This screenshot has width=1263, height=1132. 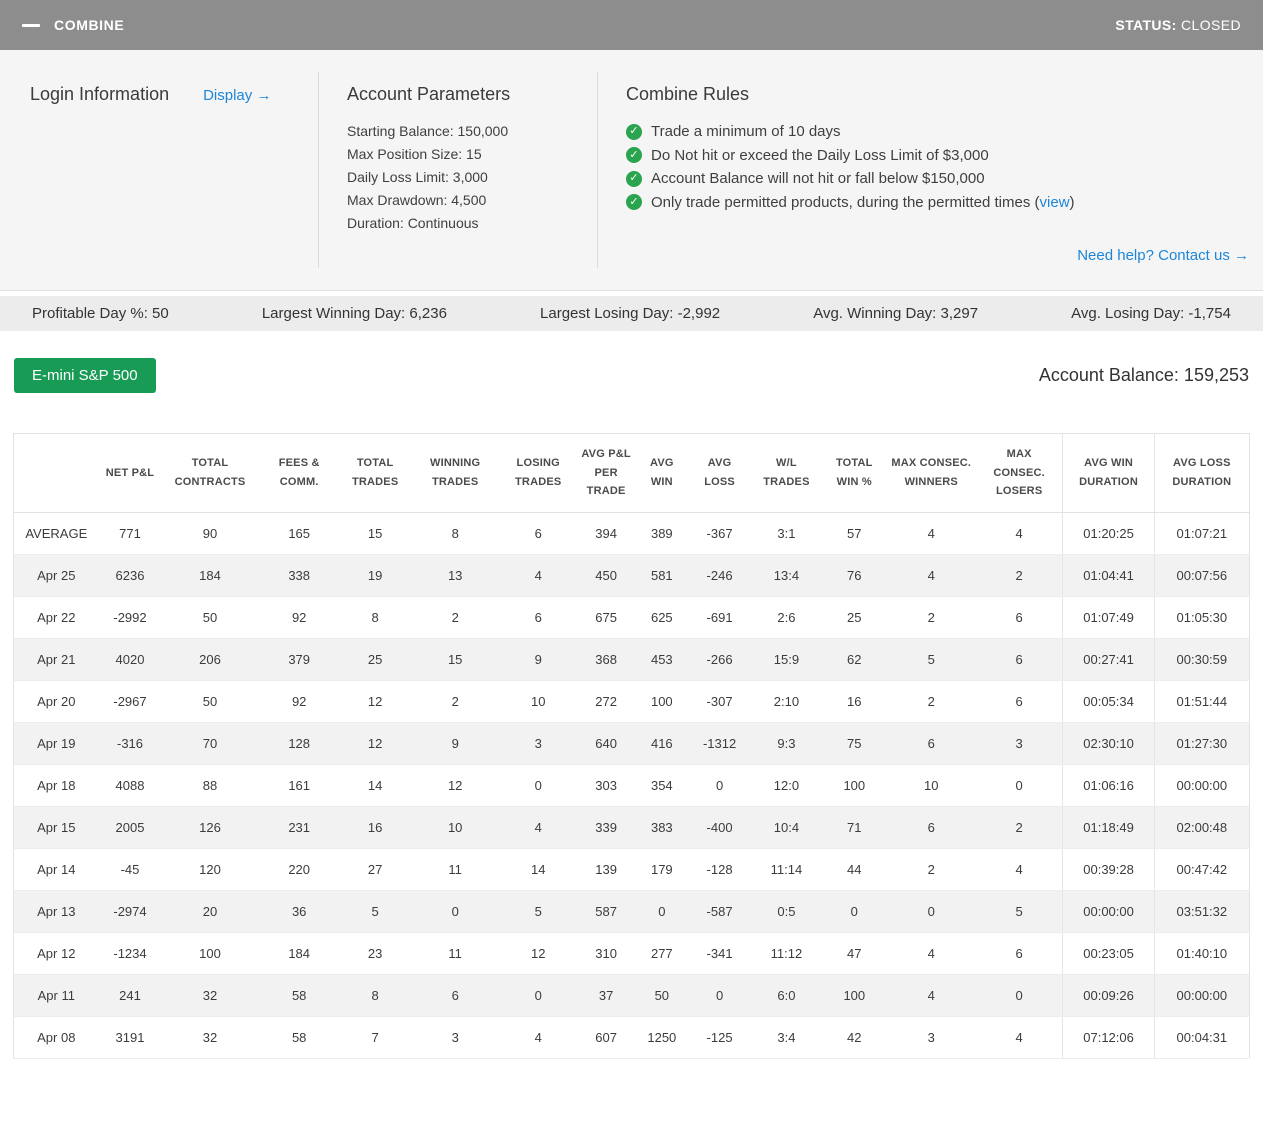 I want to click on combine-rule-item: ✓ Trade a minimum of 10 days, so click(x=937, y=132).